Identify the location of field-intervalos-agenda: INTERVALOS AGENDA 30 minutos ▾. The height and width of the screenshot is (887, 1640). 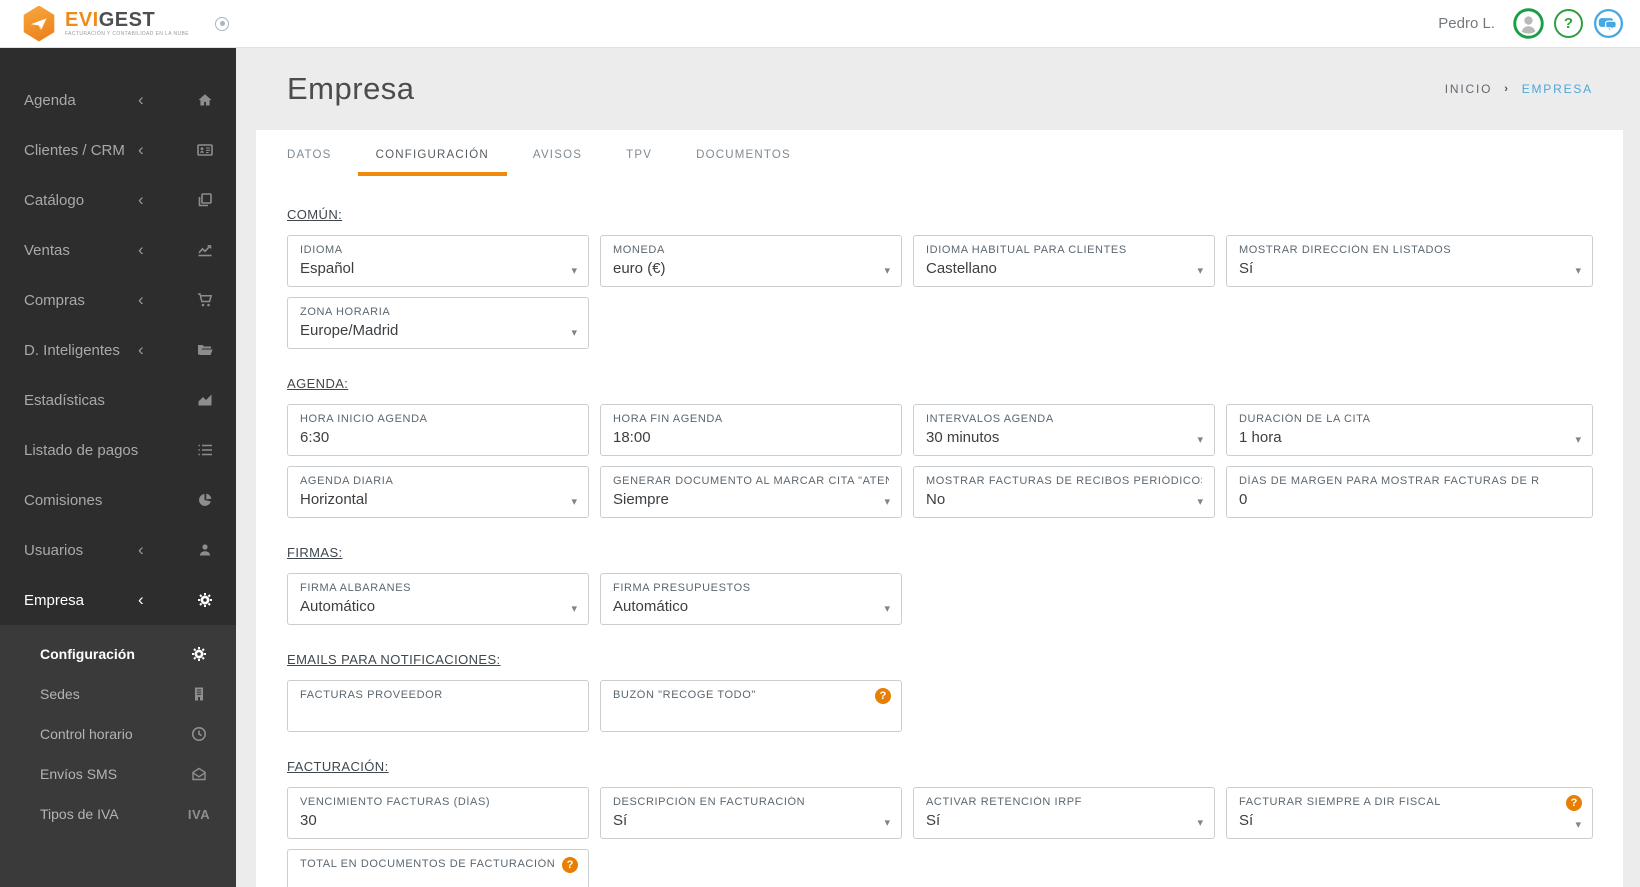
(1064, 430).